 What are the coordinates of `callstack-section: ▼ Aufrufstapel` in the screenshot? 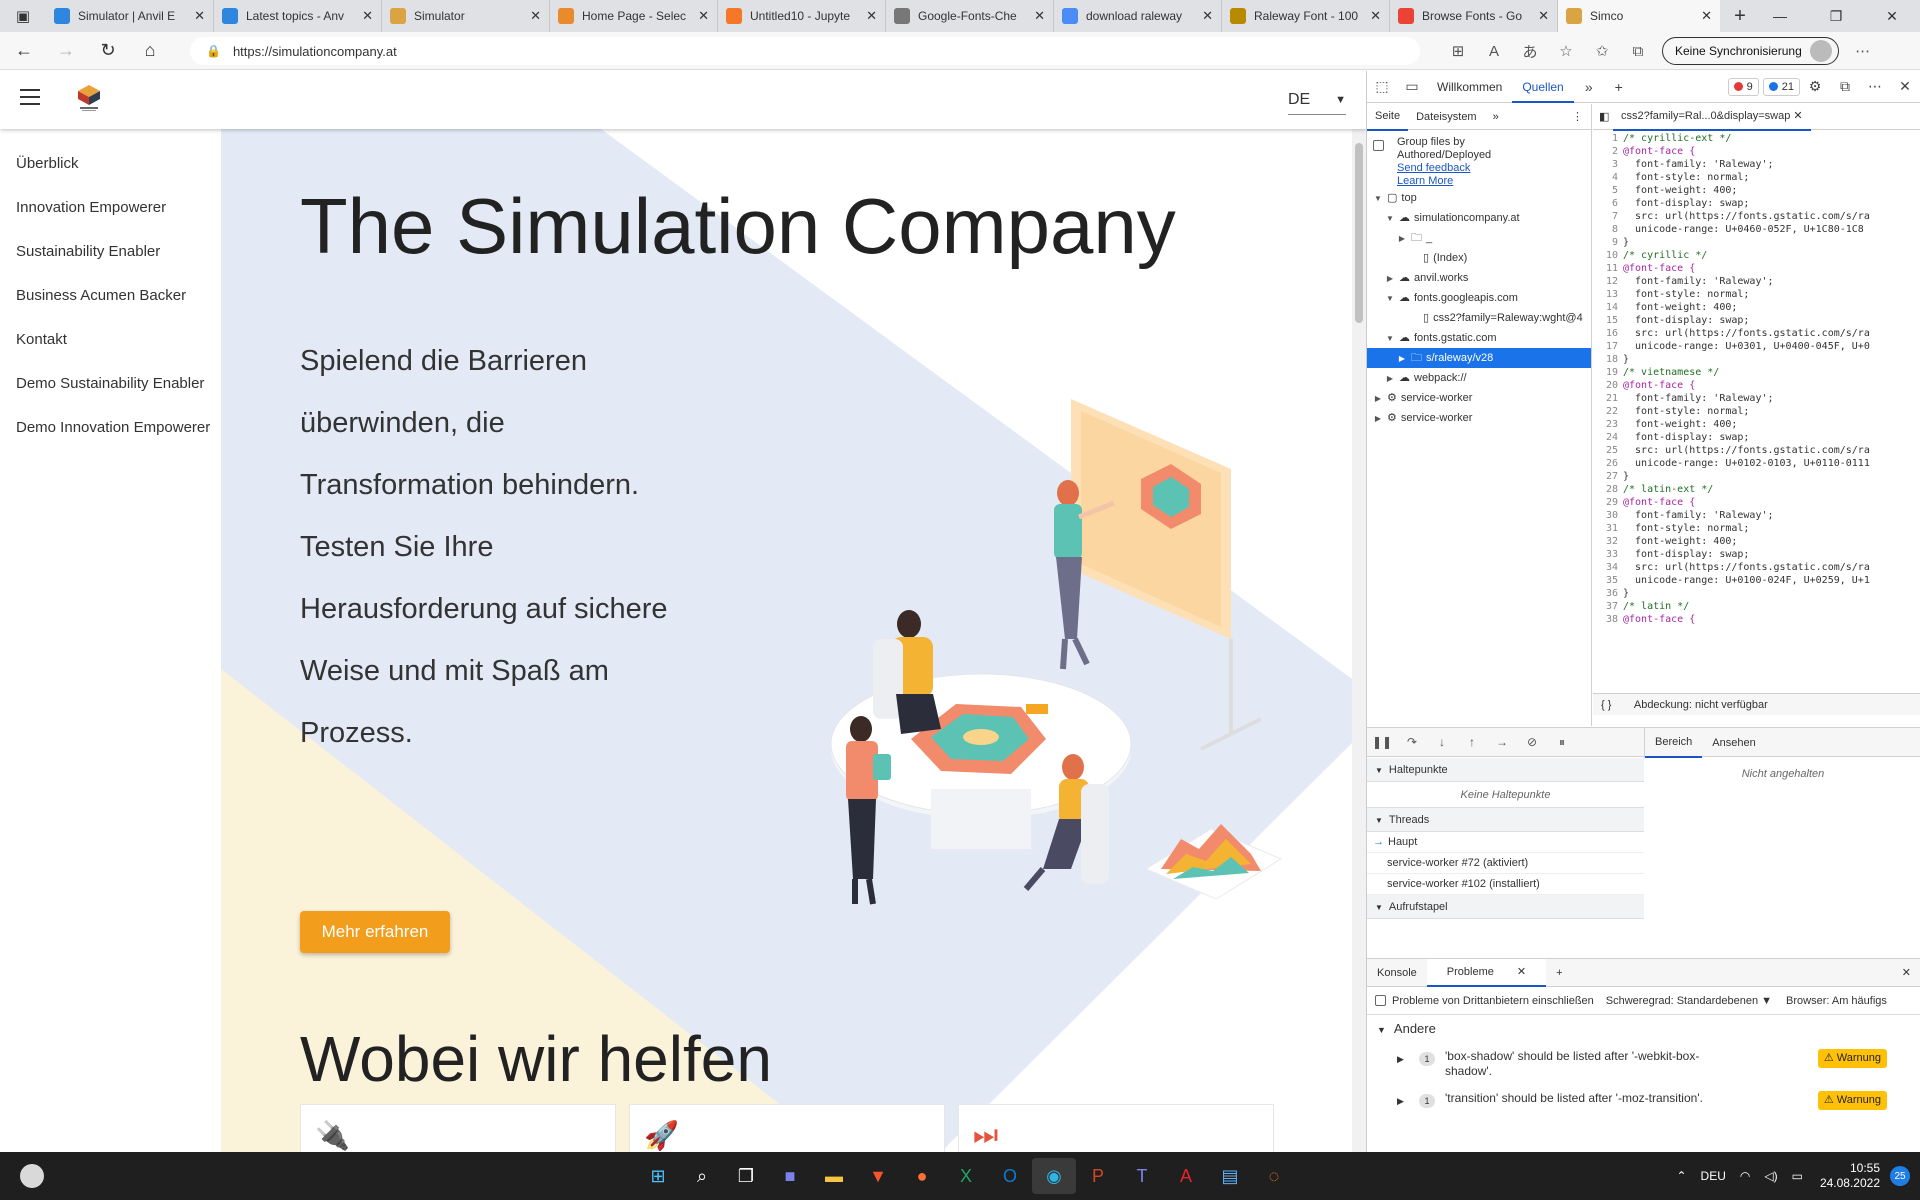 It's located at (1505, 907).